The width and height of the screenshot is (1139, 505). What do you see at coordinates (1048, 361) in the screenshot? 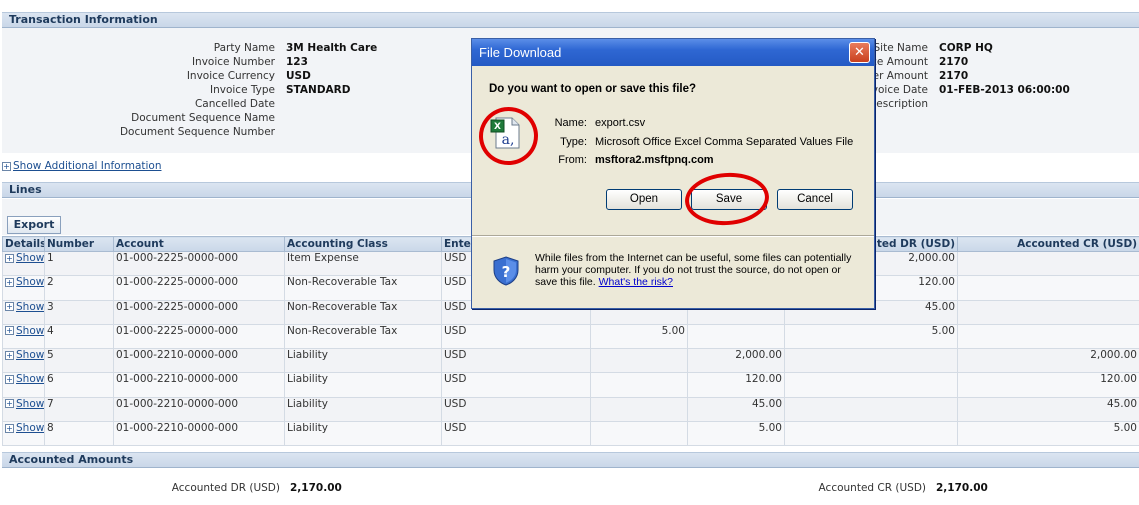
I see `cell-acc-cr: 2,000.00` at bounding box center [1048, 361].